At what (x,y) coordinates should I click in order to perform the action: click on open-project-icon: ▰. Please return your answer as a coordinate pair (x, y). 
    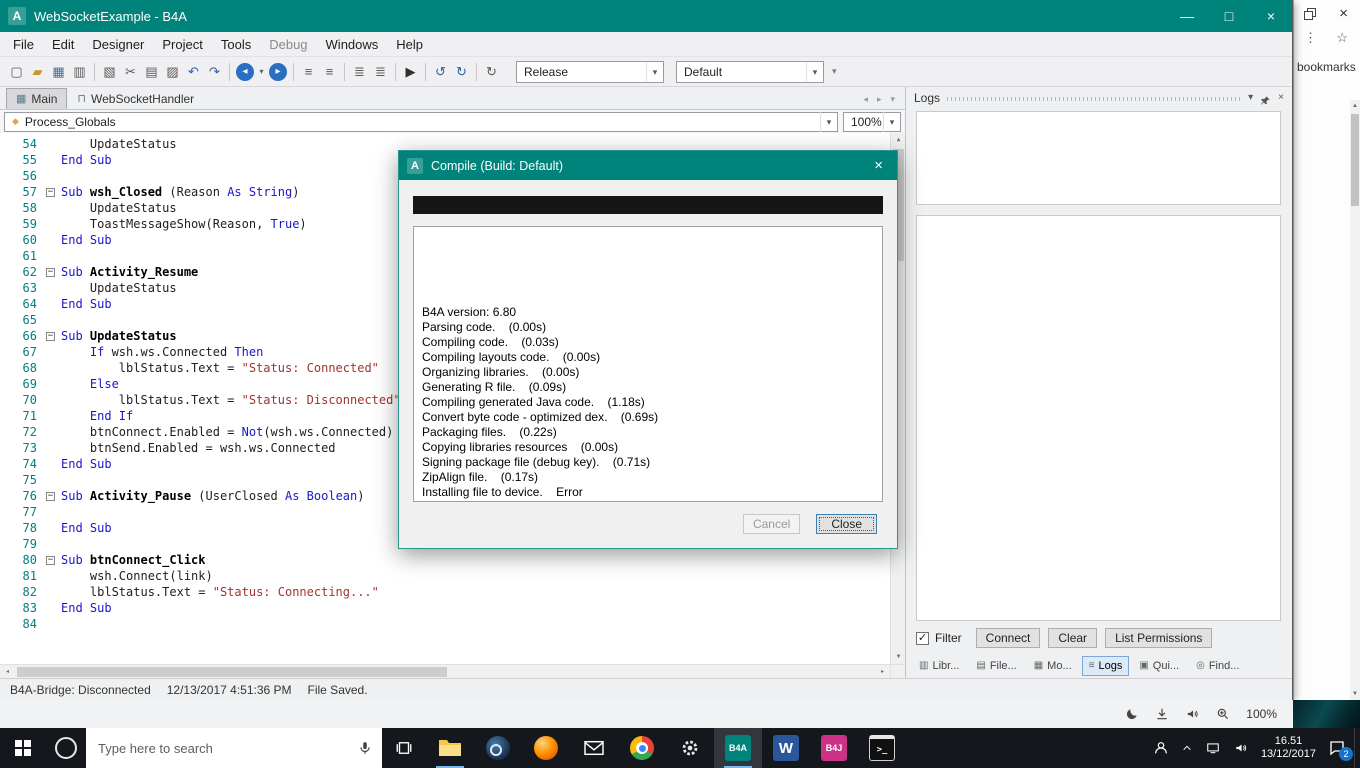
    Looking at the image, I should click on (37, 72).